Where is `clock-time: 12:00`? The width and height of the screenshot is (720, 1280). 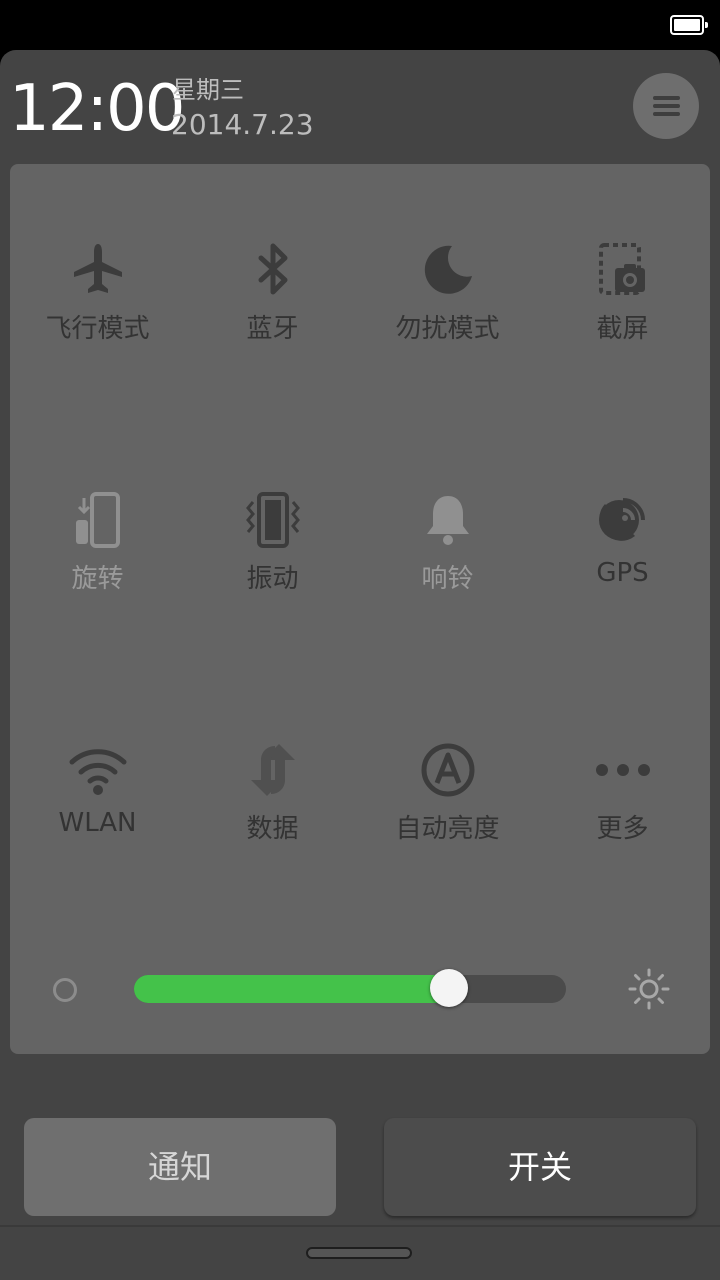
clock-time: 12:00 is located at coordinates (97, 109).